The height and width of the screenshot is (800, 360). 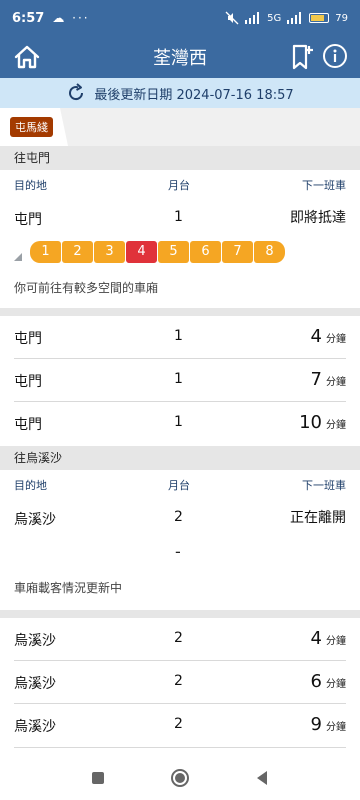 What do you see at coordinates (28, 18) in the screenshot?
I see `status-time: 6:57` at bounding box center [28, 18].